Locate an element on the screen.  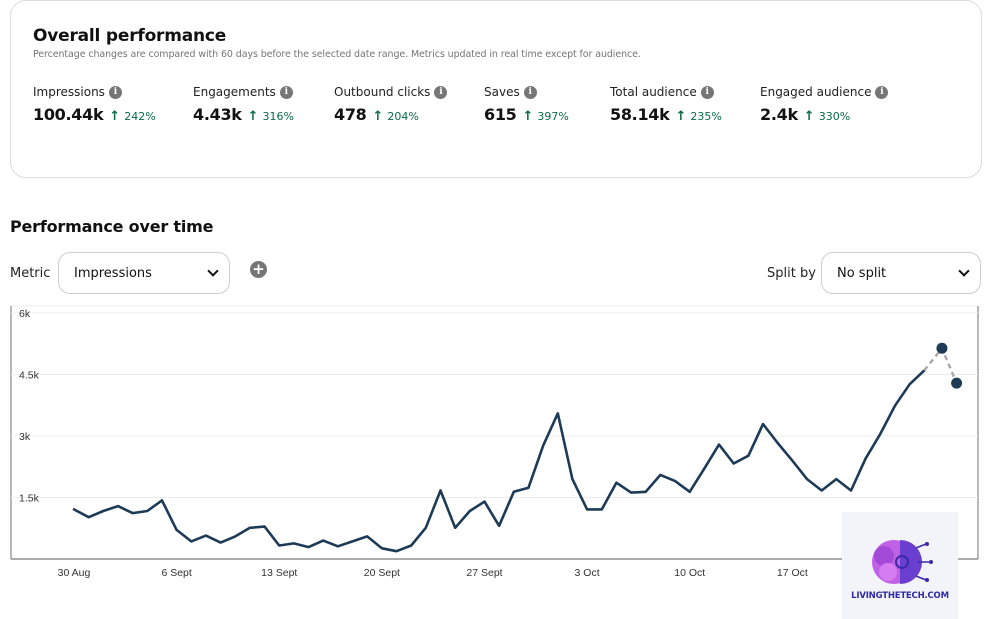
metric-value: 100.44k is located at coordinates (68, 114).